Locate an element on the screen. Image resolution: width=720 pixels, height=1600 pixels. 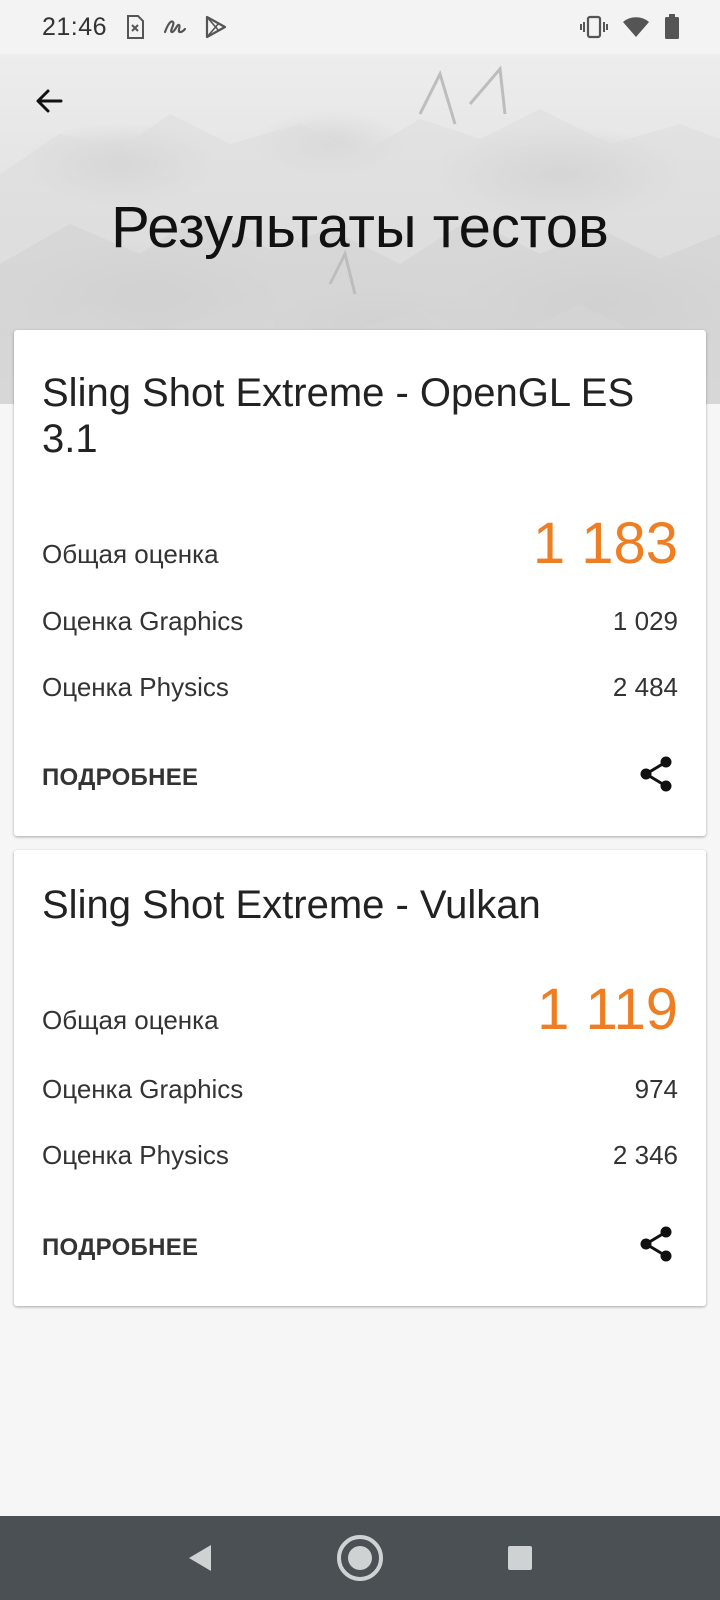
nav-home-button is located at coordinates (360, 1558).